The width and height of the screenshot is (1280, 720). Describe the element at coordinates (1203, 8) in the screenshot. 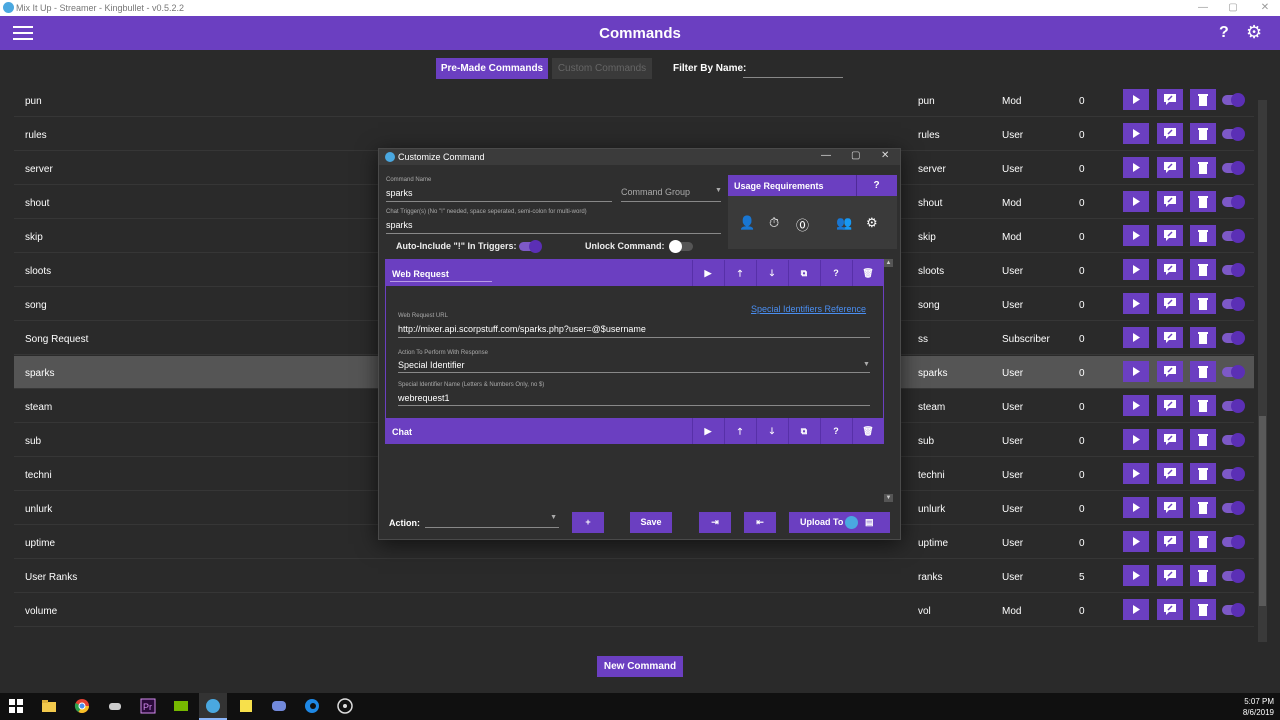

I see `minimize-button: —` at that location.